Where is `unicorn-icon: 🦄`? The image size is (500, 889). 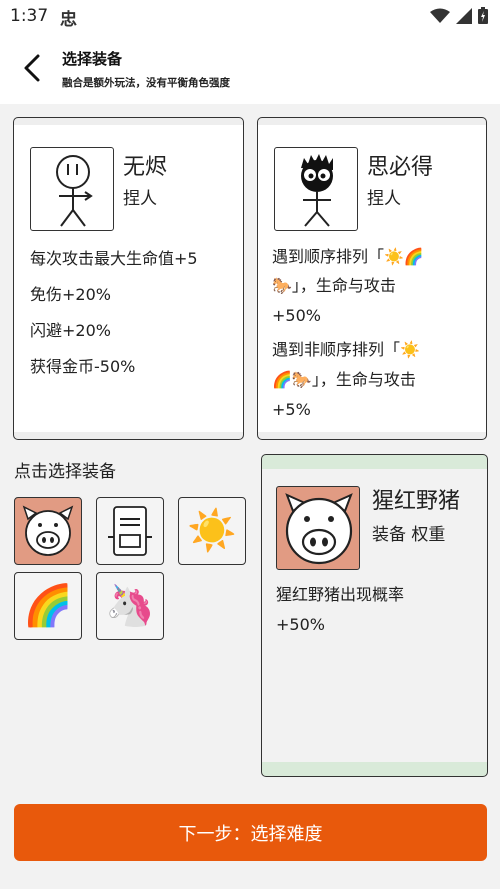
unicorn-icon: 🦄 is located at coordinates (130, 606).